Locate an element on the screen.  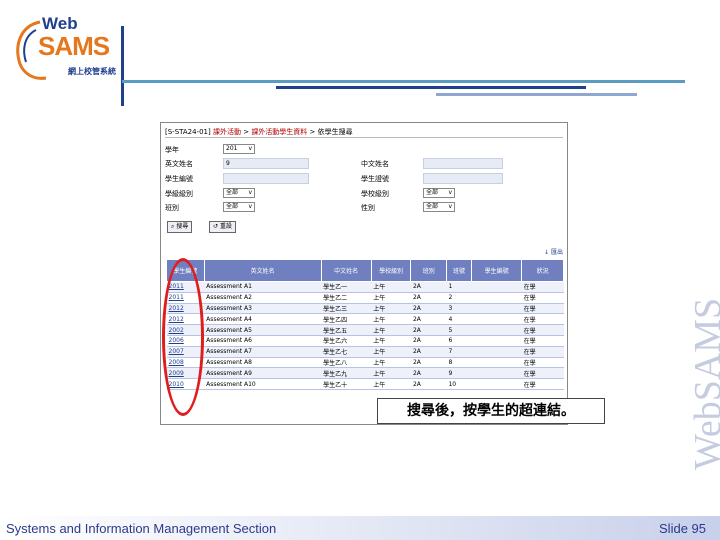
table-cell: 學生乙三 is located at coordinates (346, 309).